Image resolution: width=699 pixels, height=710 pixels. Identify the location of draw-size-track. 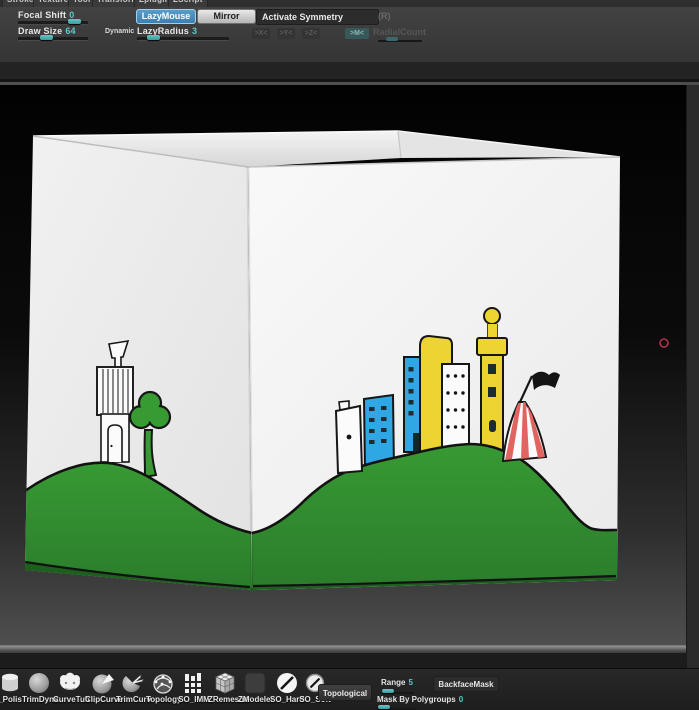
(53, 39).